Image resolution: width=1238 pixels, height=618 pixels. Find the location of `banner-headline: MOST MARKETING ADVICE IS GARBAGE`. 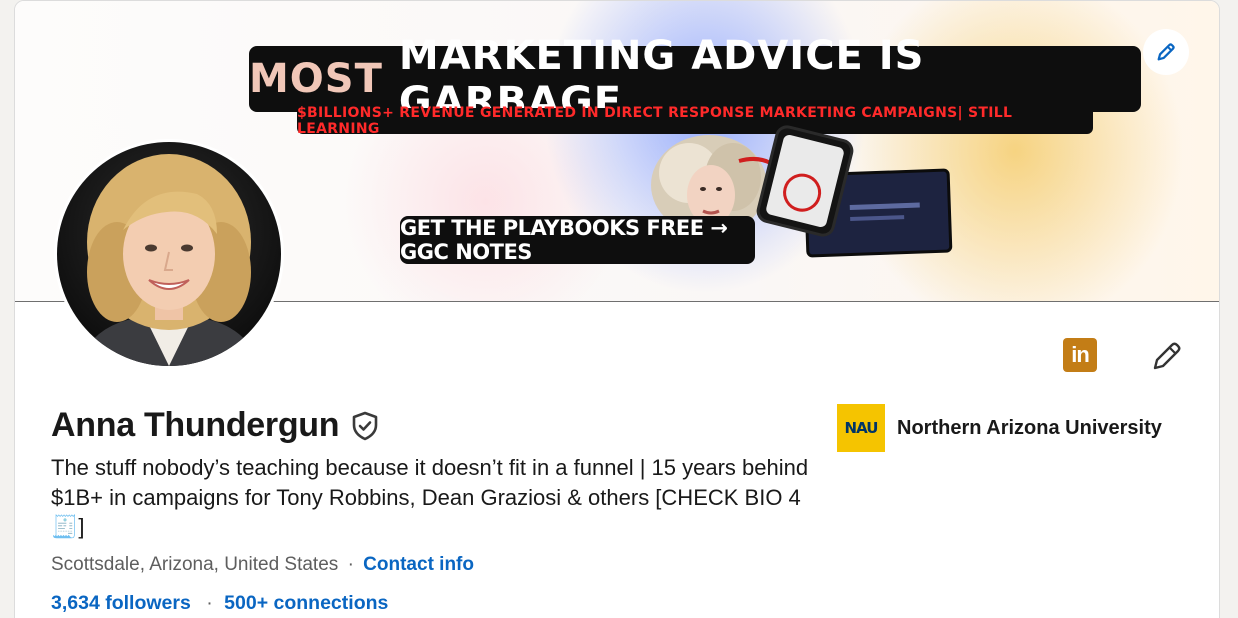

banner-headline: MOST MARKETING ADVICE IS GARBAGE is located at coordinates (695, 79).